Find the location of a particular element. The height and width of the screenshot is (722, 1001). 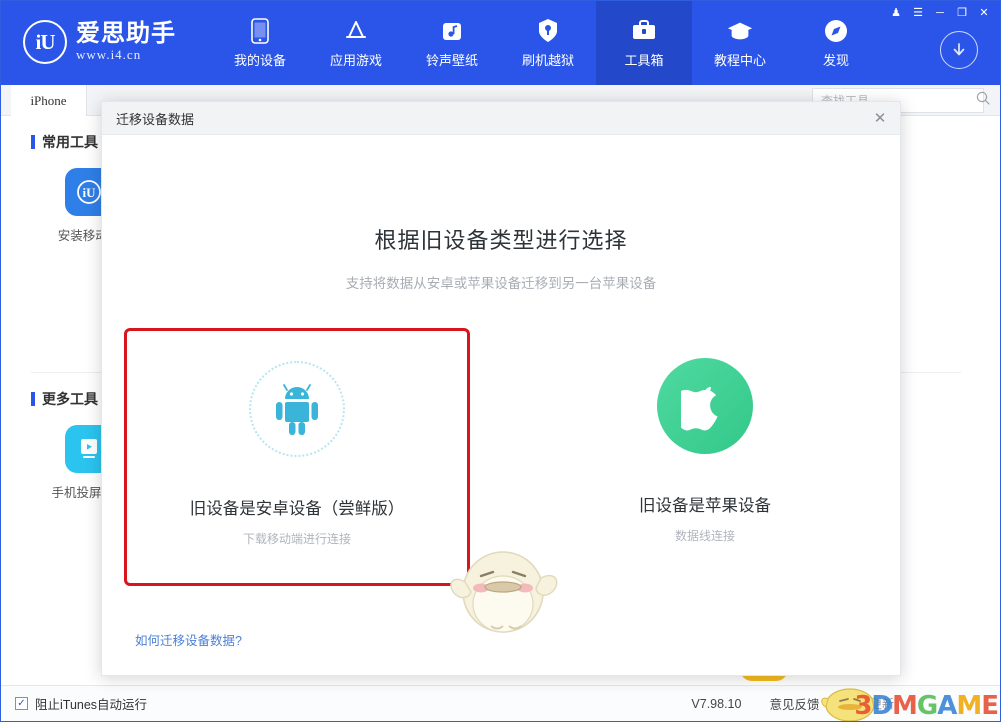

graduation-cap-icon is located at coordinates (740, 31).